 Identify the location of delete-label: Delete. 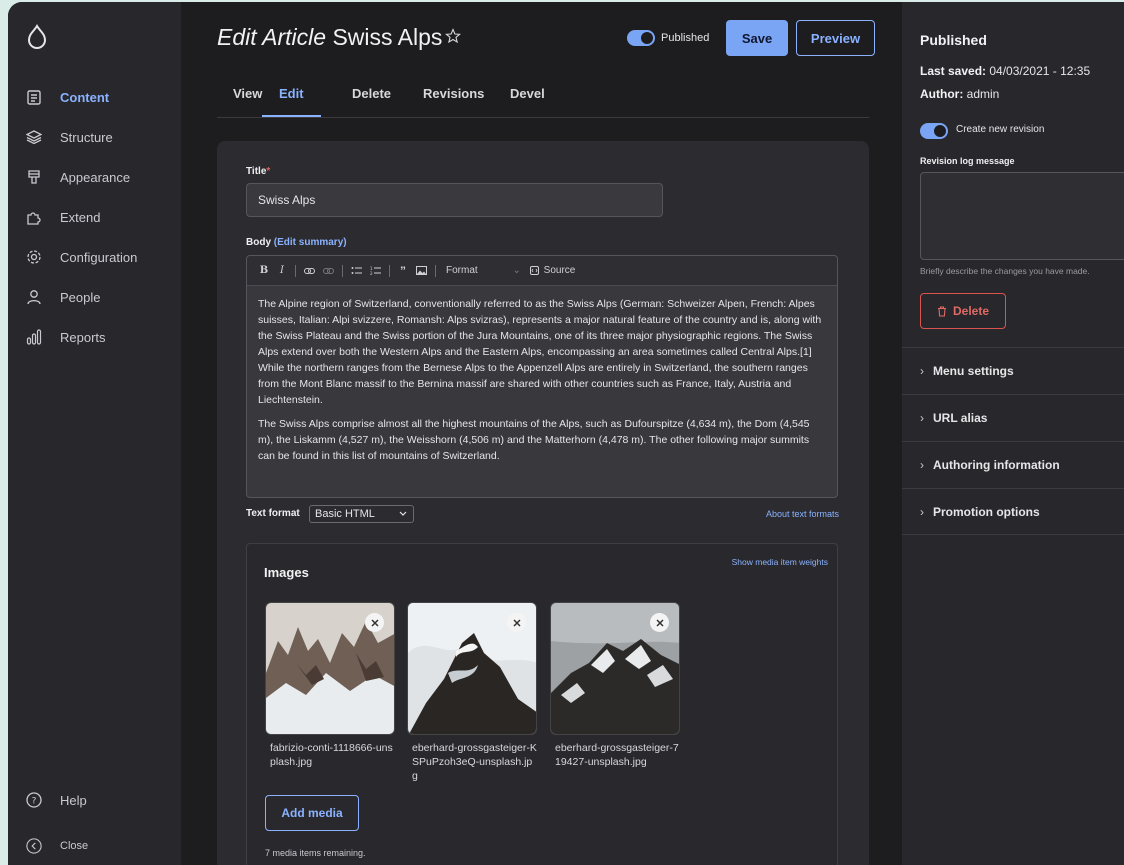
(971, 311).